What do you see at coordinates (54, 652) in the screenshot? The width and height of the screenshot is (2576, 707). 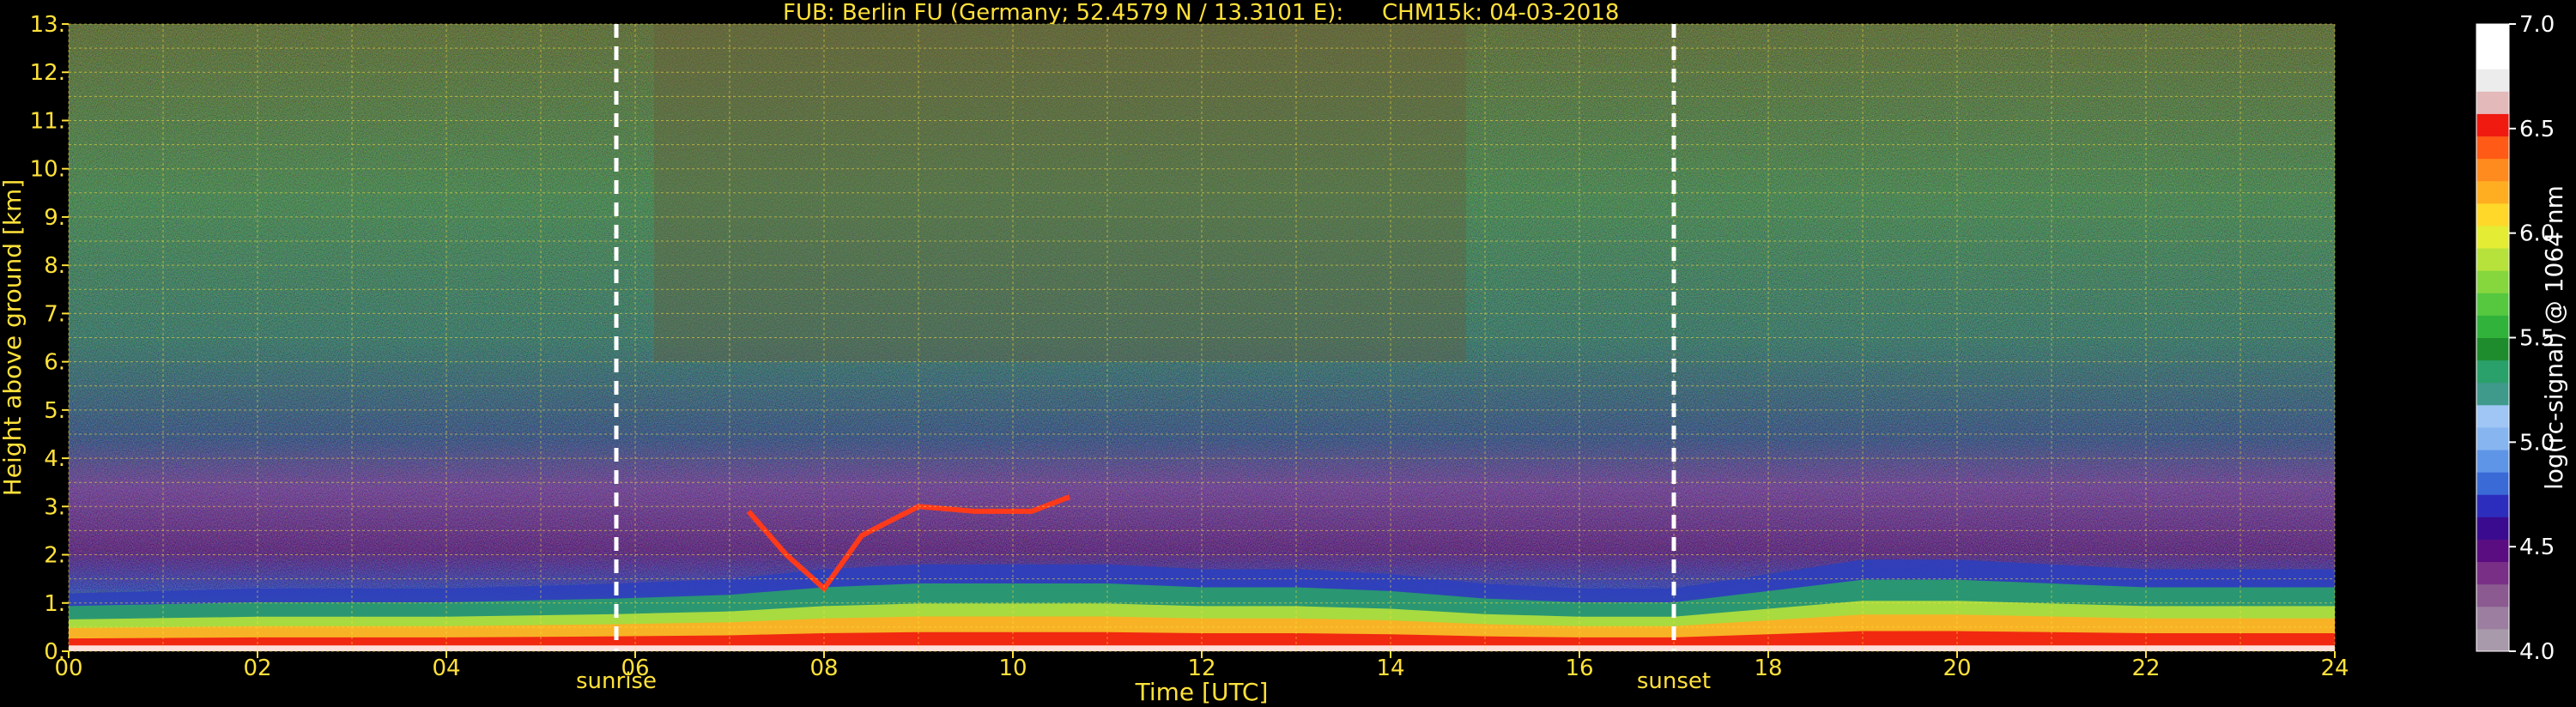 I see `y-tick-label: 0.` at bounding box center [54, 652].